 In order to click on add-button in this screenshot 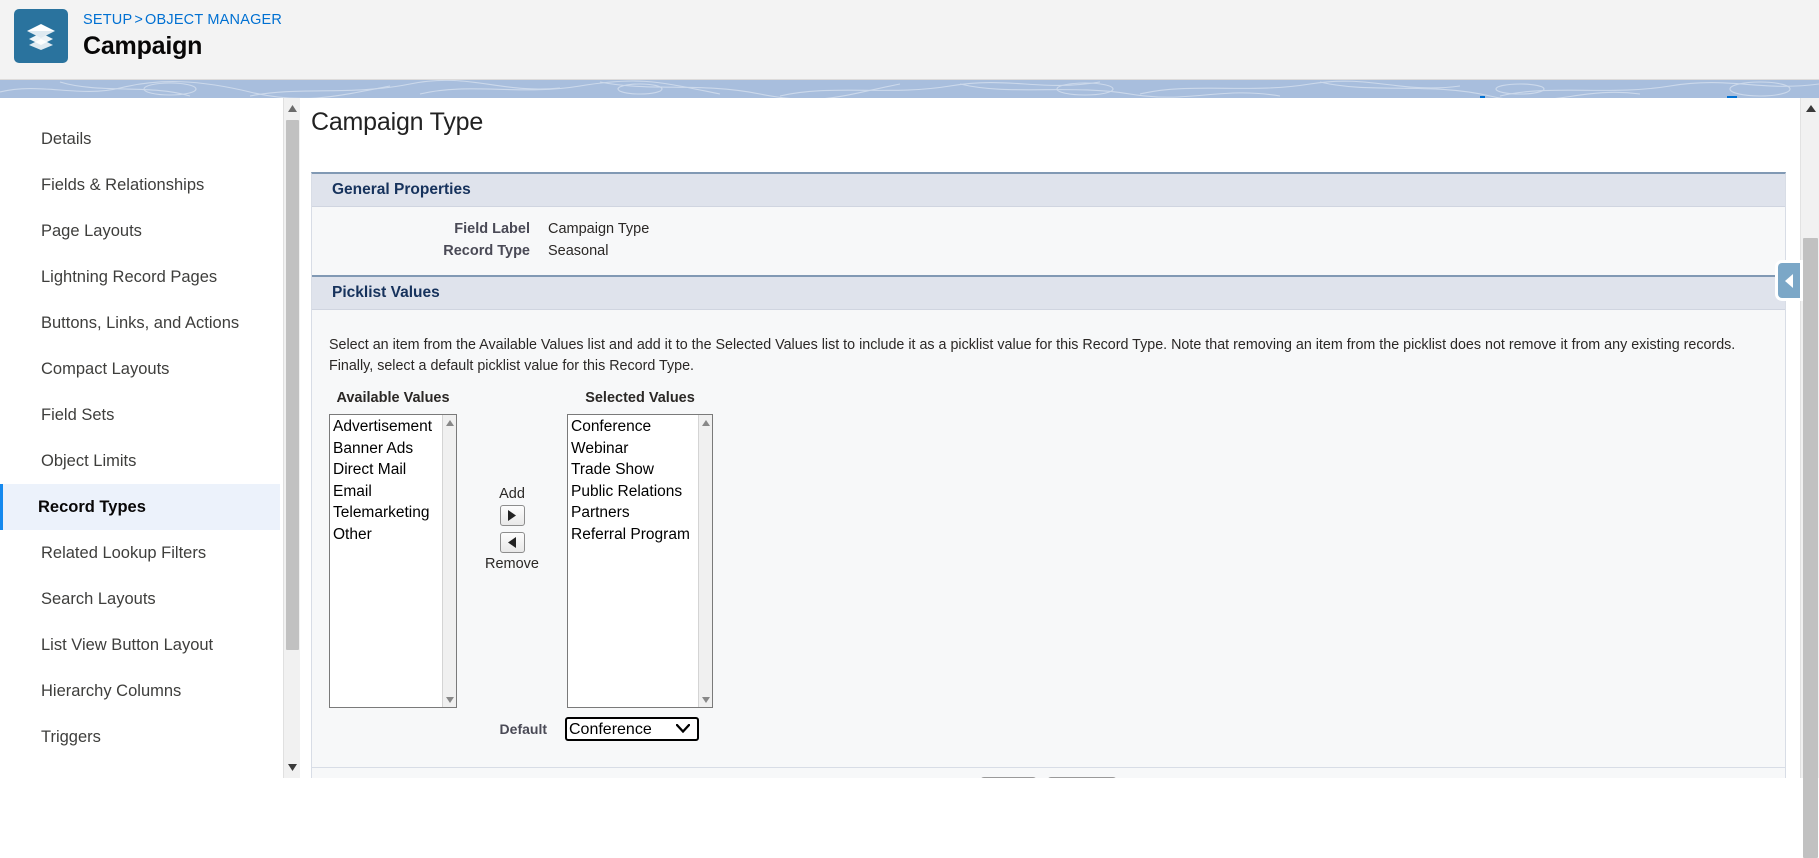, I will do `click(512, 516)`.